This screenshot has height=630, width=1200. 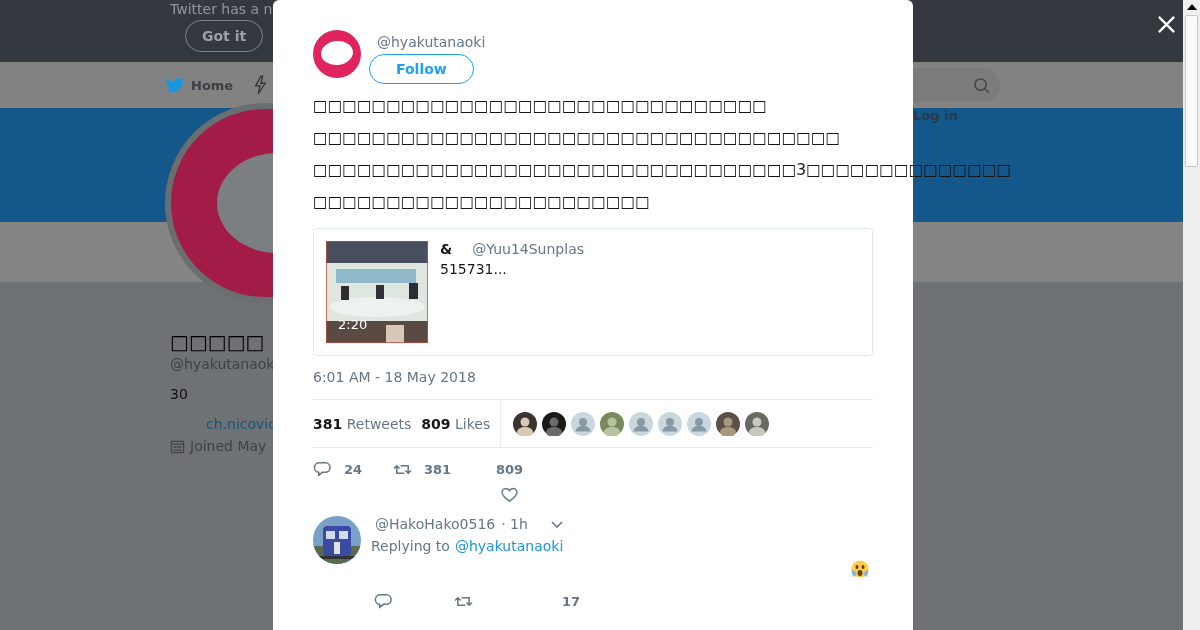 I want to click on tweet-text-line: □□□□□□□□□□□□□□□□□□□□□□□, so click(x=481, y=202).